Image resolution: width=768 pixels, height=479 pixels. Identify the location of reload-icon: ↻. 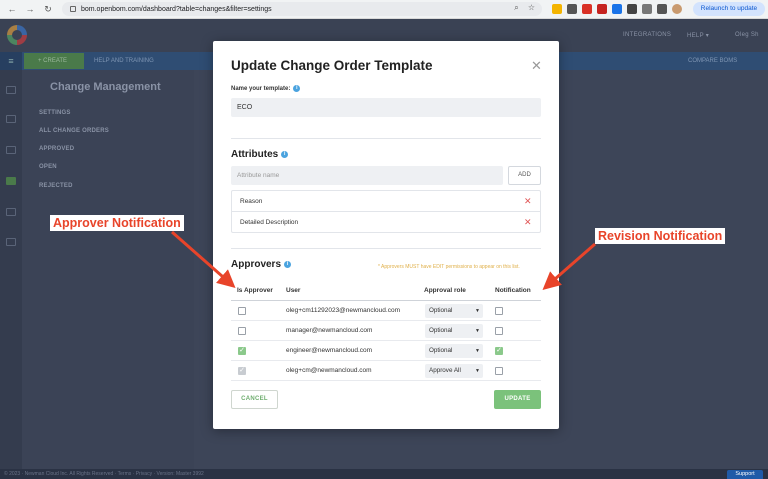
(48, 9).